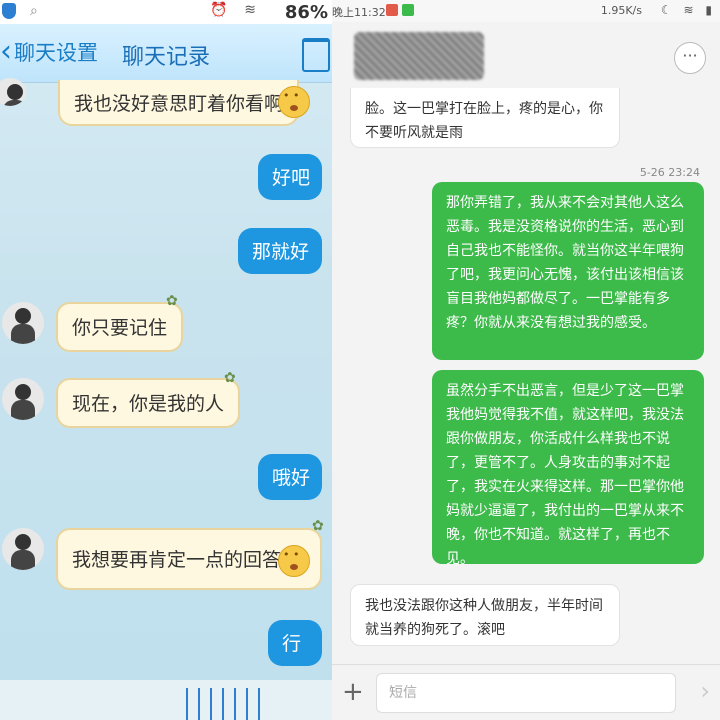  What do you see at coordinates (120, 327) in the screenshot?
I see `message-received: 你只要记住` at bounding box center [120, 327].